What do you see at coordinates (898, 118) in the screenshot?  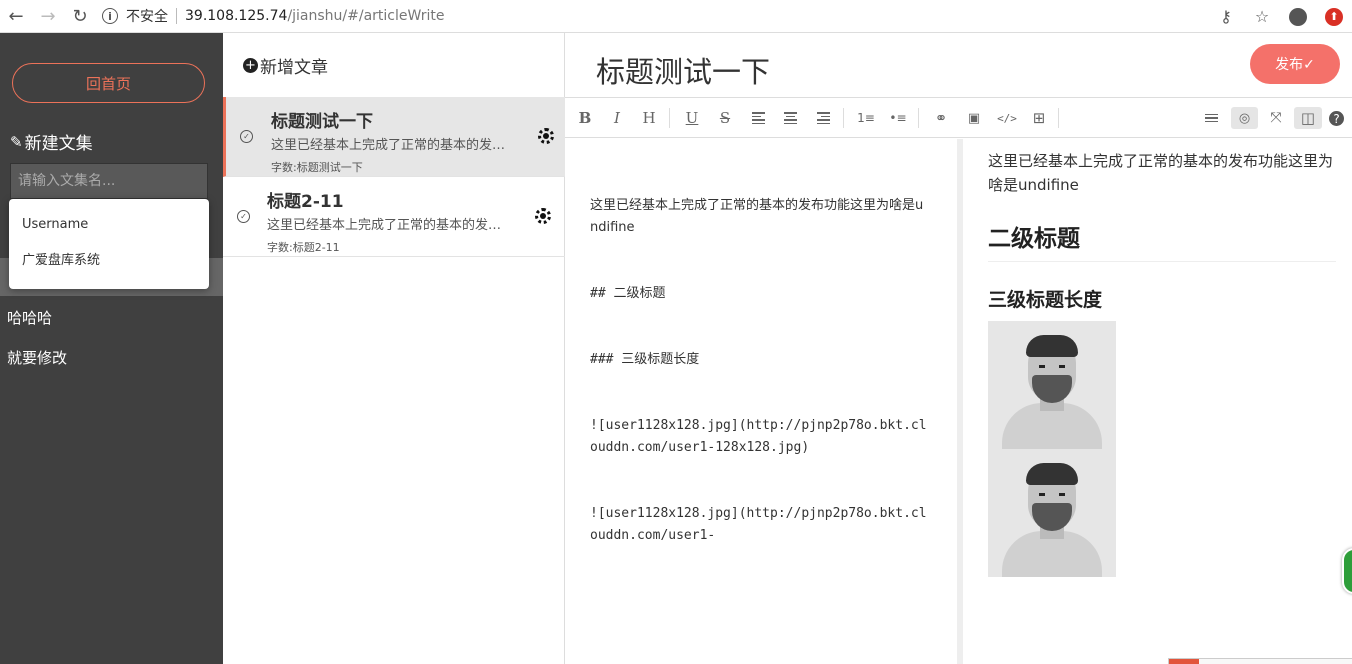 I see `unordered-list-icon: •≡` at bounding box center [898, 118].